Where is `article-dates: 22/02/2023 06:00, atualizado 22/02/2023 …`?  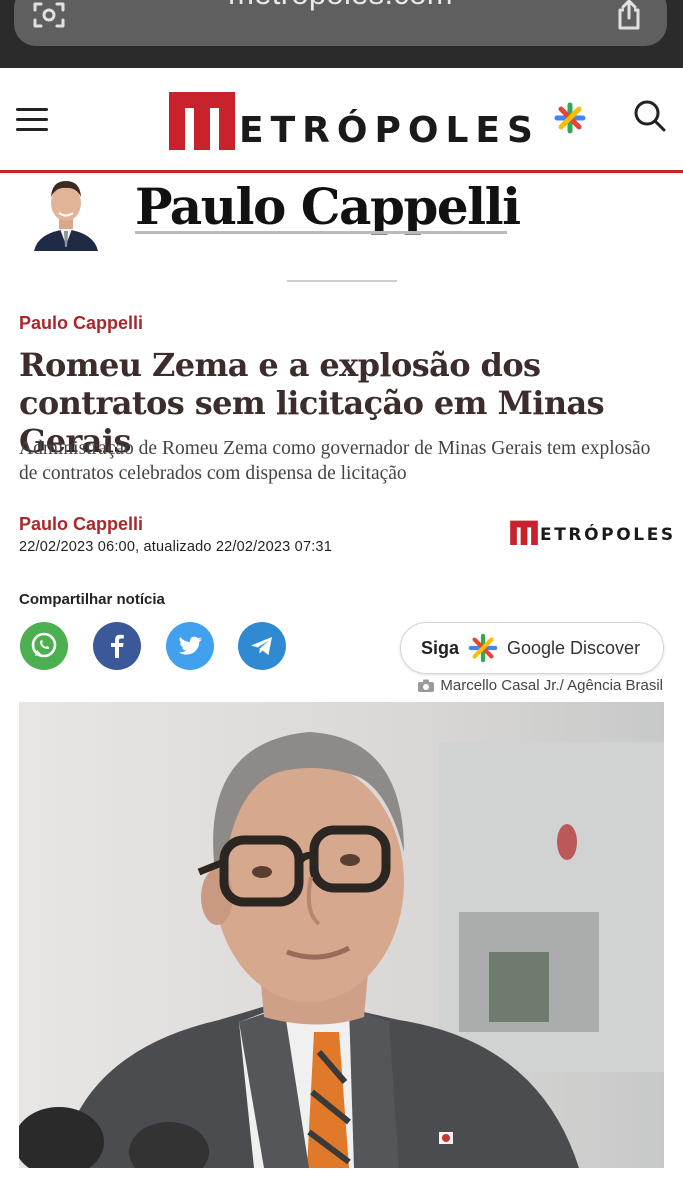
article-dates: 22/02/2023 06:00, atualizado 22/02/2023 … is located at coordinates (175, 547).